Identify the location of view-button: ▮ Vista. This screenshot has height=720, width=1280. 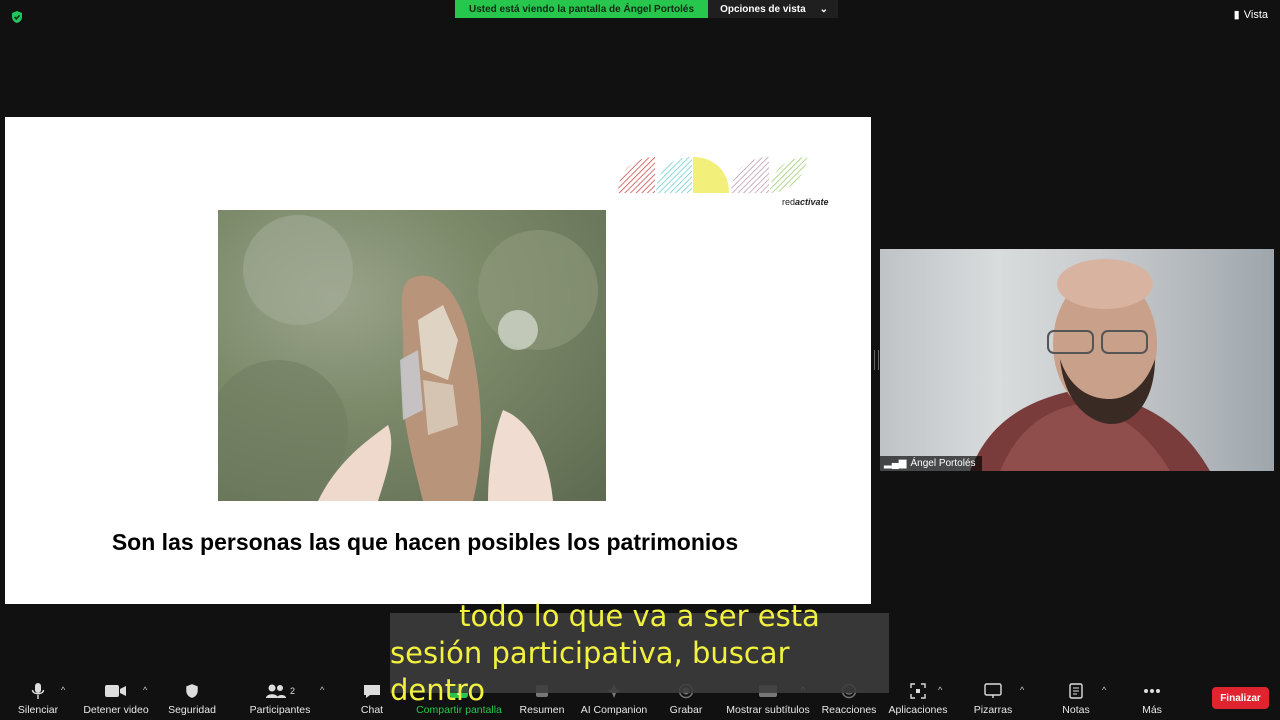
(1250, 15).